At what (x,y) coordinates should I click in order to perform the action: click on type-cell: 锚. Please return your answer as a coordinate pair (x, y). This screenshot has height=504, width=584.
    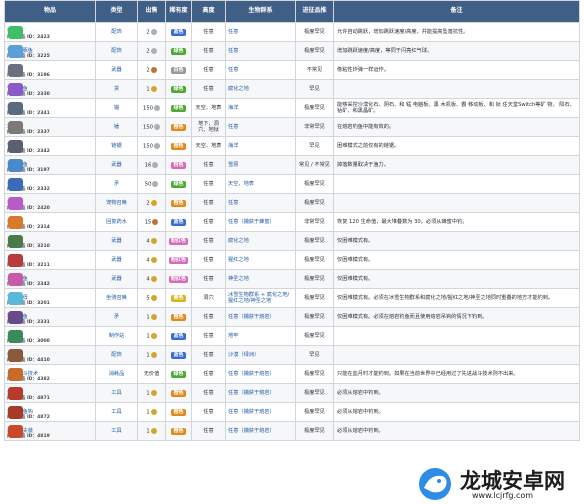
    Looking at the image, I should click on (116, 108).